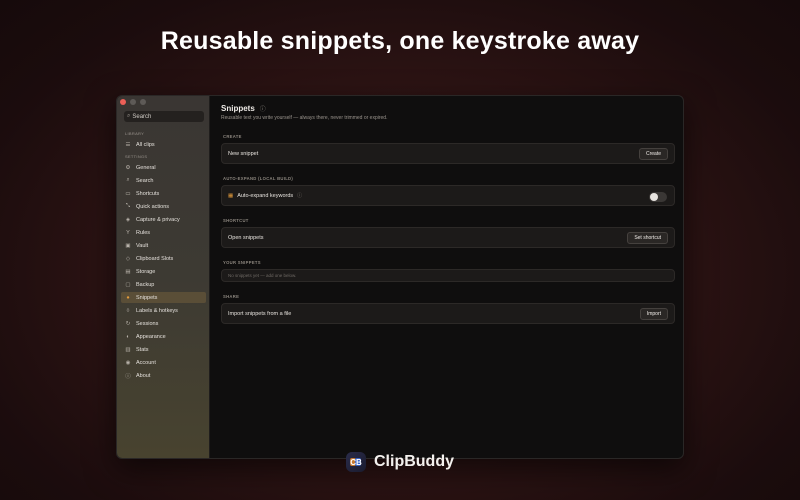 This screenshot has width=800, height=500. What do you see at coordinates (142, 245) in the screenshot?
I see `sidebar-item-label: Vault` at bounding box center [142, 245].